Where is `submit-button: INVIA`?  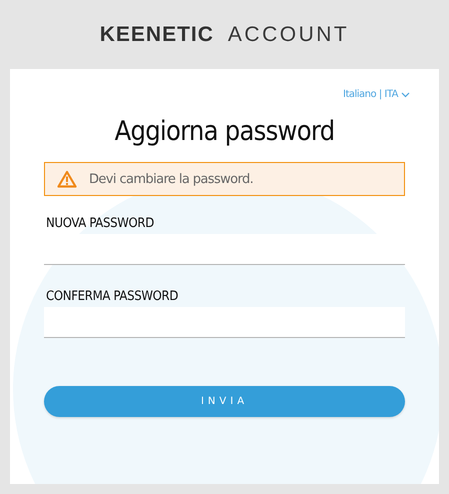 submit-button: INVIA is located at coordinates (224, 401).